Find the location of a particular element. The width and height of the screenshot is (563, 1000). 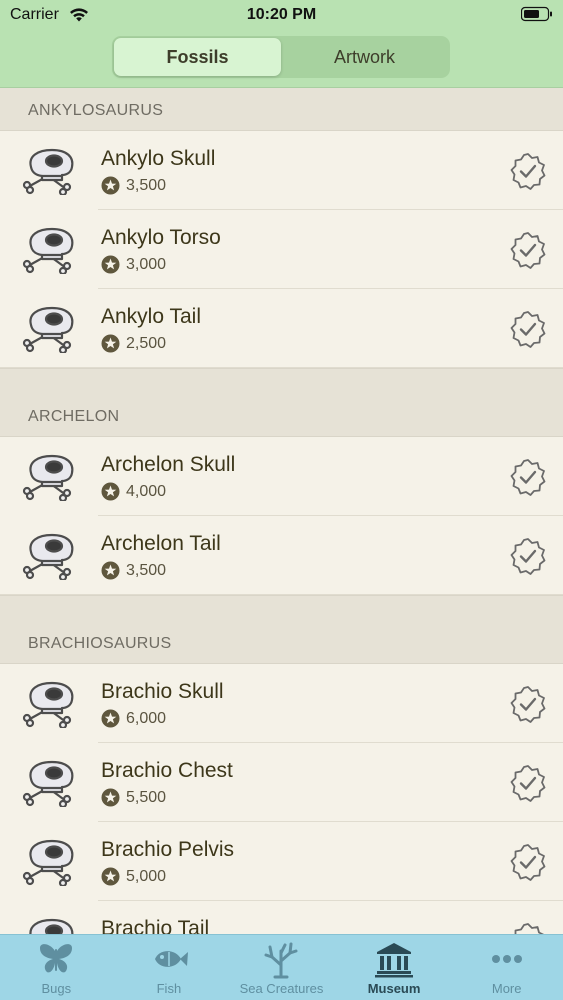

price-row: 5,000 is located at coordinates (133, 876).